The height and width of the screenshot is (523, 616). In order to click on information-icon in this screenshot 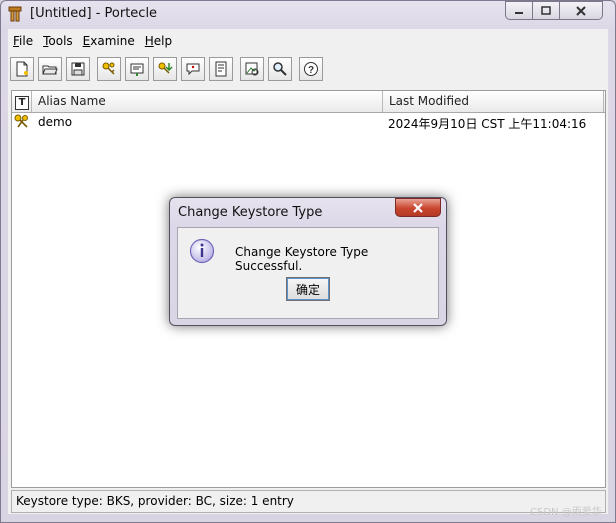, I will do `click(202, 251)`.